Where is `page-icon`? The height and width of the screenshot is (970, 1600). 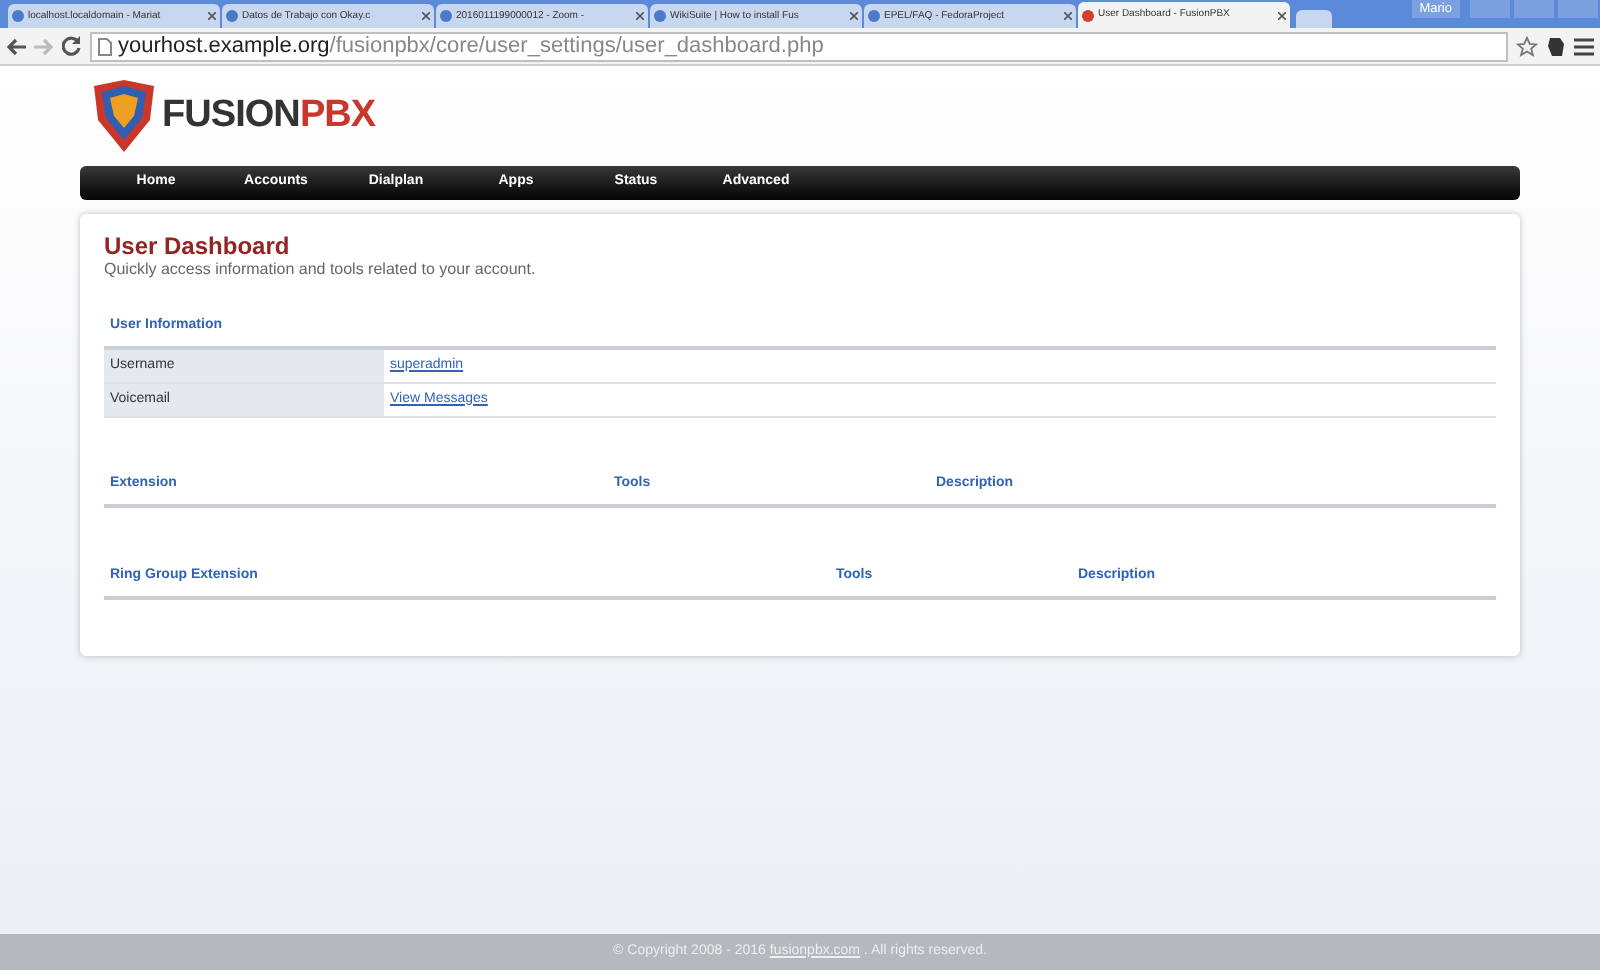
page-icon is located at coordinates (105, 46).